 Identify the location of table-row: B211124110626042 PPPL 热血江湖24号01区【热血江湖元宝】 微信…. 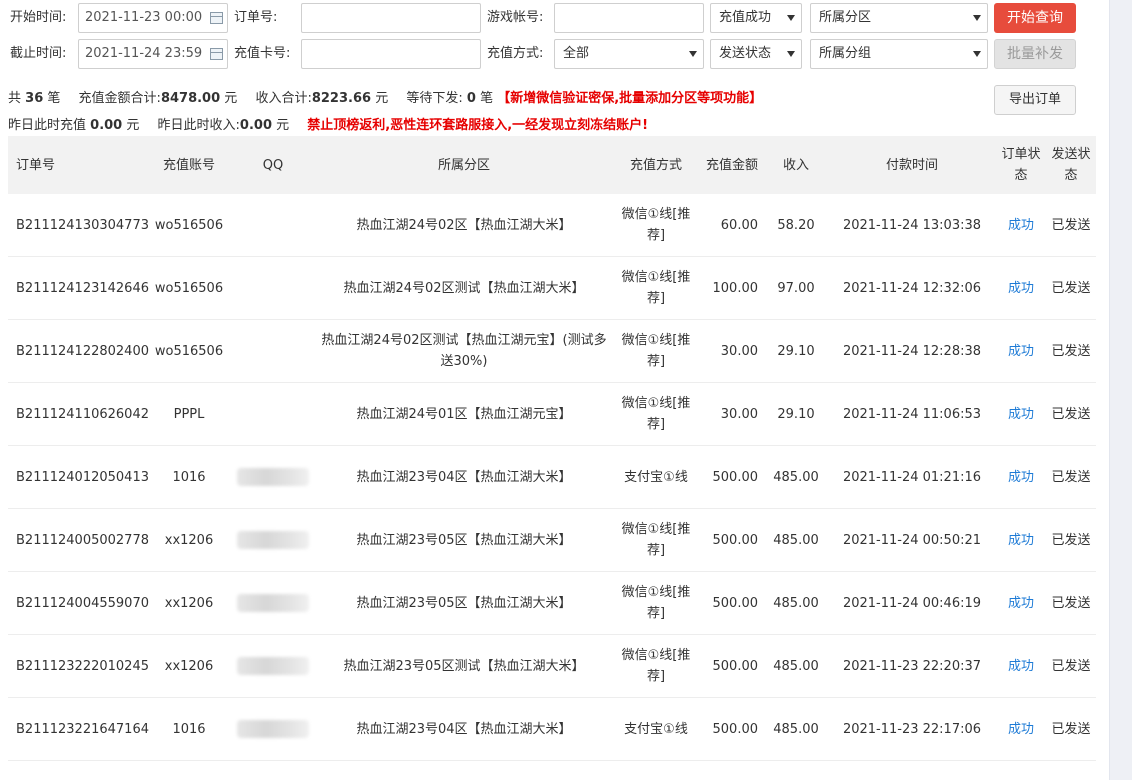
(552, 414).